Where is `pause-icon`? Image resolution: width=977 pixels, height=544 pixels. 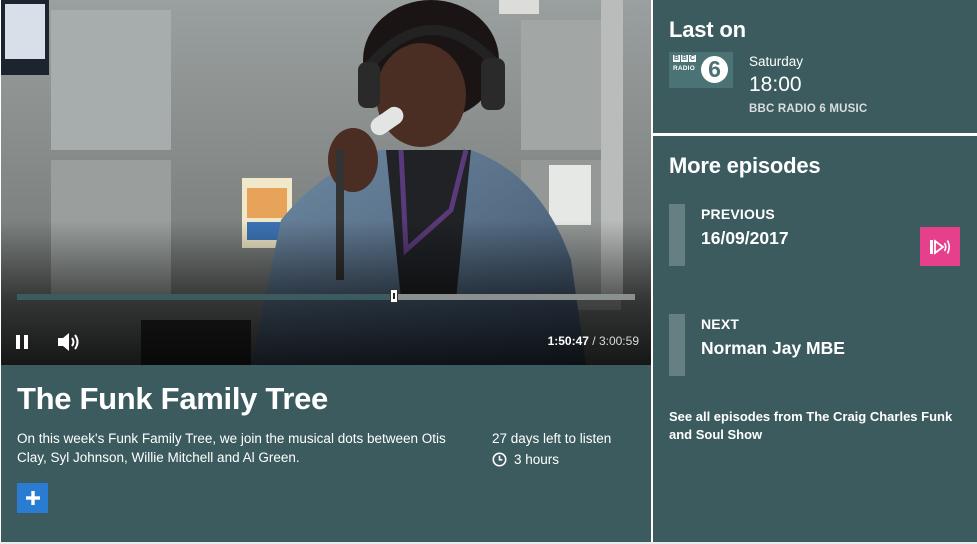 pause-icon is located at coordinates (18, 342).